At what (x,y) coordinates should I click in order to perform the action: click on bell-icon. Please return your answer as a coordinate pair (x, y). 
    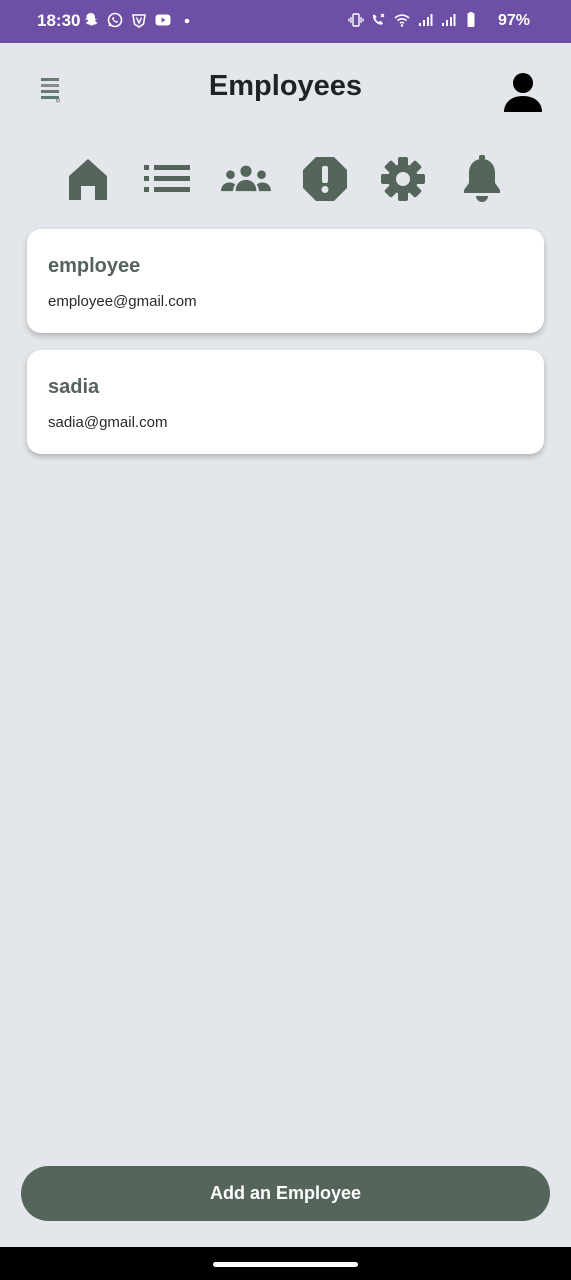
    Looking at the image, I should click on (482, 178).